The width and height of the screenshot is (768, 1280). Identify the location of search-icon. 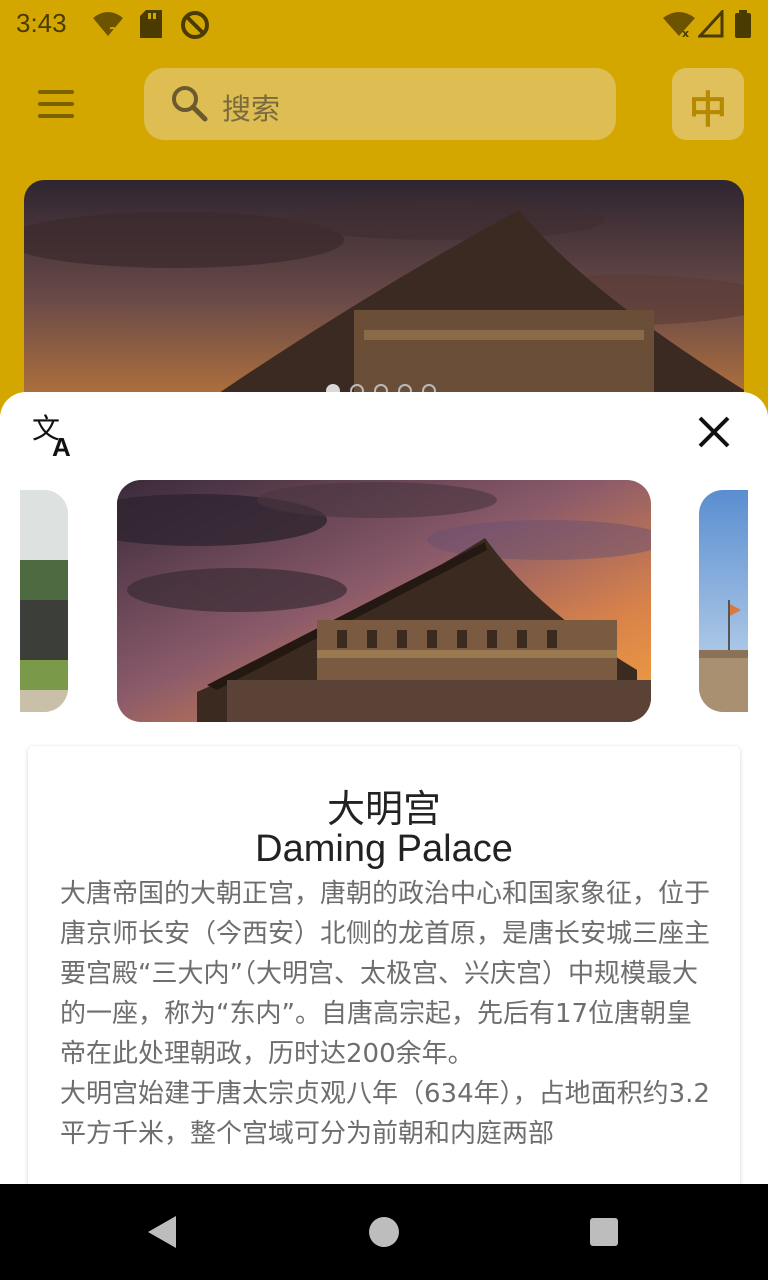
(190, 104).